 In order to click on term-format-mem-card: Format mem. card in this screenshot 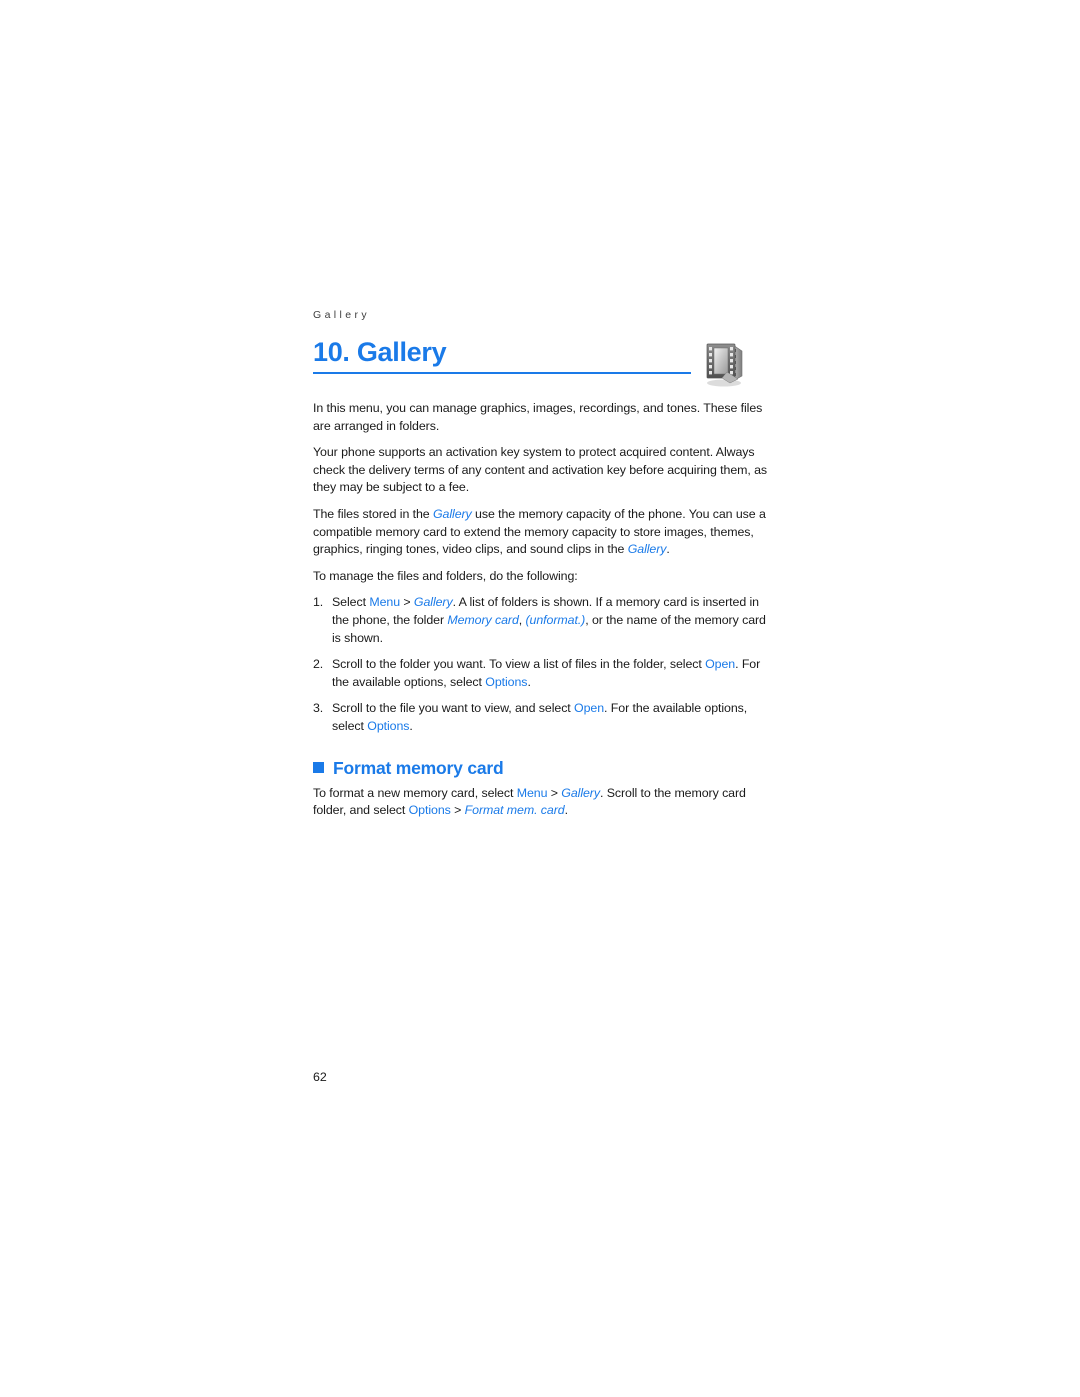, I will do `click(514, 810)`.